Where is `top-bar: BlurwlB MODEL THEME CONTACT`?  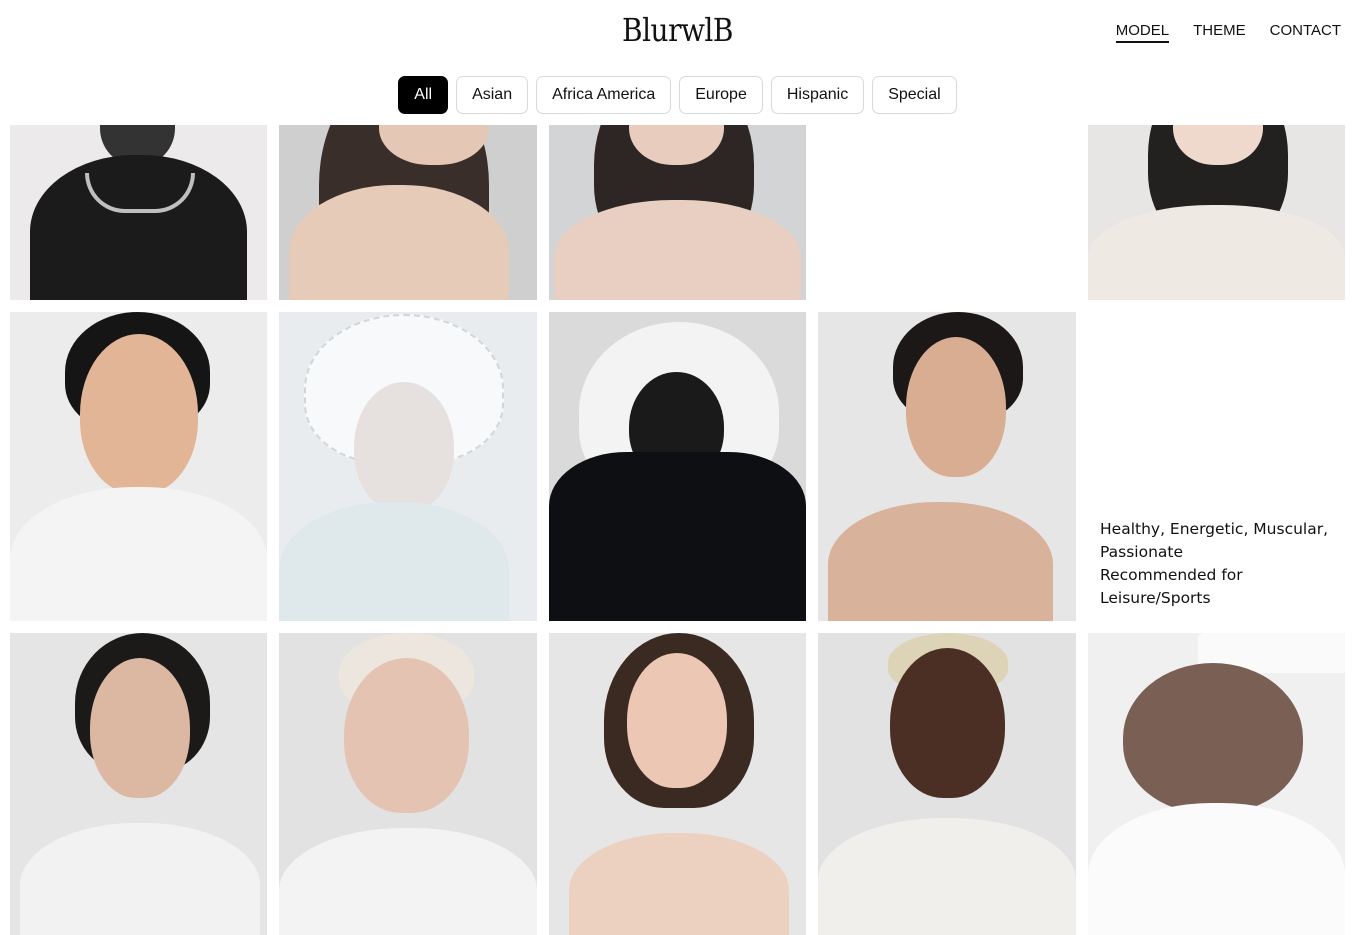 top-bar: BlurwlB MODEL THEME CONTACT is located at coordinates (677, 33).